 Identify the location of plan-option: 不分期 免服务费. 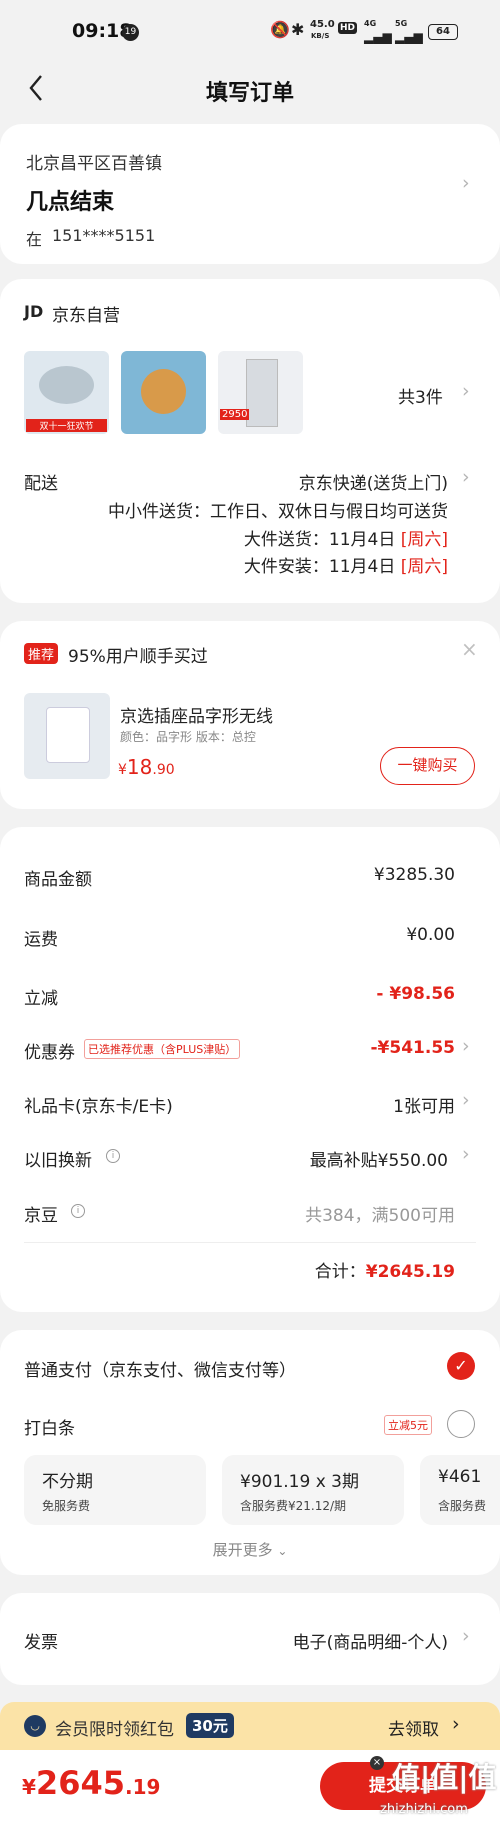
(115, 1490).